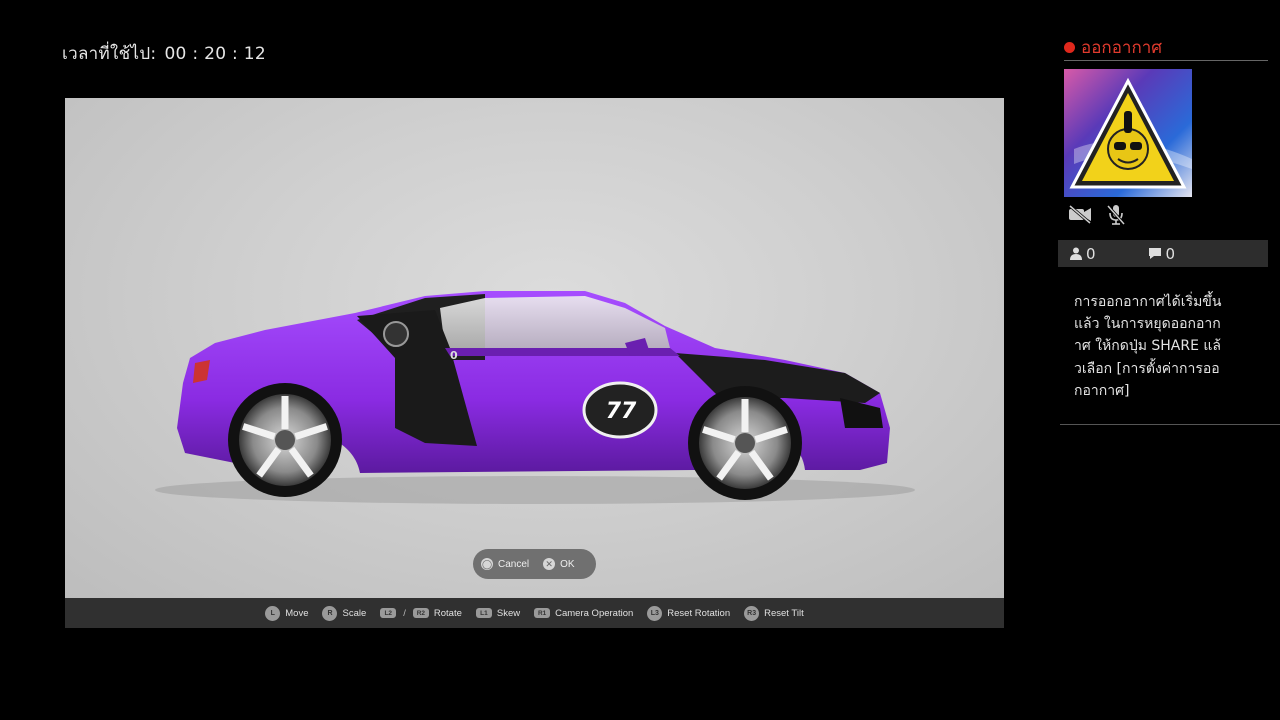  Describe the element at coordinates (354, 613) in the screenshot. I see `control-scale-label: Scale` at that location.